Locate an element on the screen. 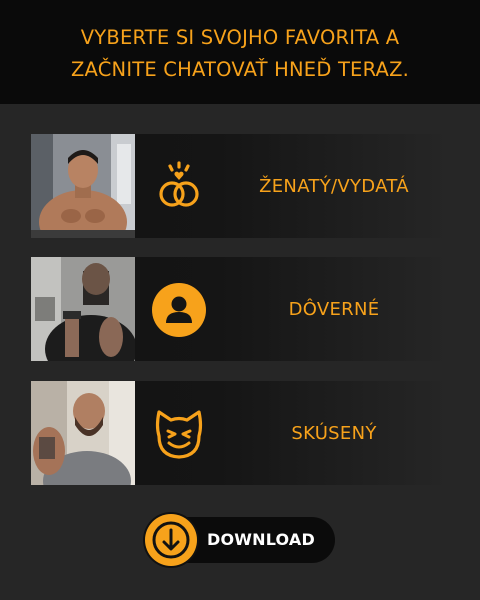 The width and height of the screenshot is (480, 600). wedding-rings-icon is located at coordinates (179, 187).